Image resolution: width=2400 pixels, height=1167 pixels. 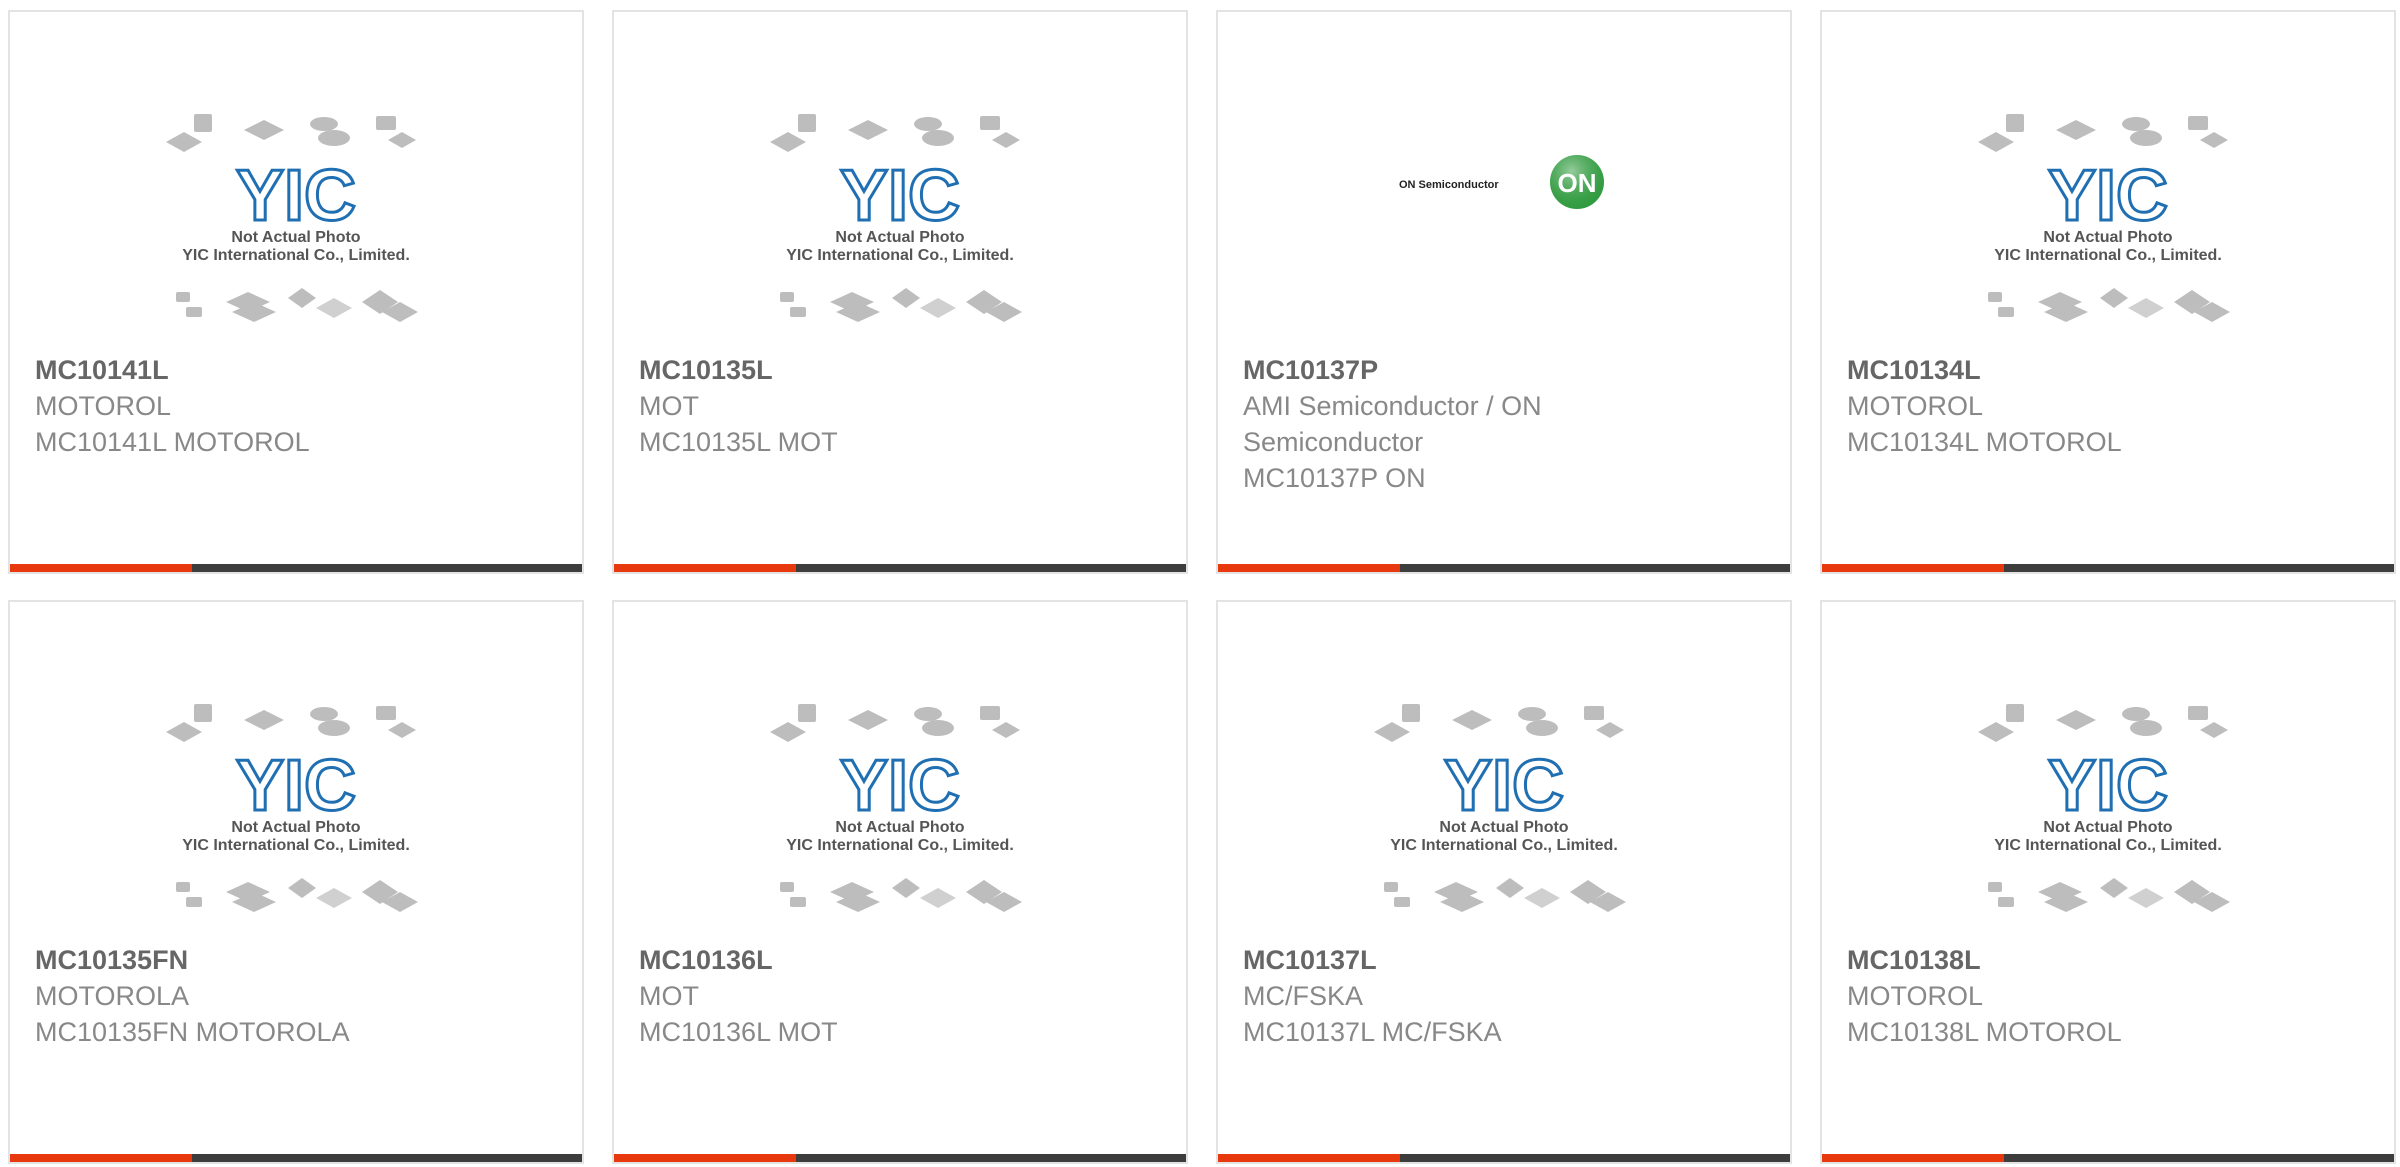 I want to click on description: MC10137P ON, so click(x=1334, y=478).